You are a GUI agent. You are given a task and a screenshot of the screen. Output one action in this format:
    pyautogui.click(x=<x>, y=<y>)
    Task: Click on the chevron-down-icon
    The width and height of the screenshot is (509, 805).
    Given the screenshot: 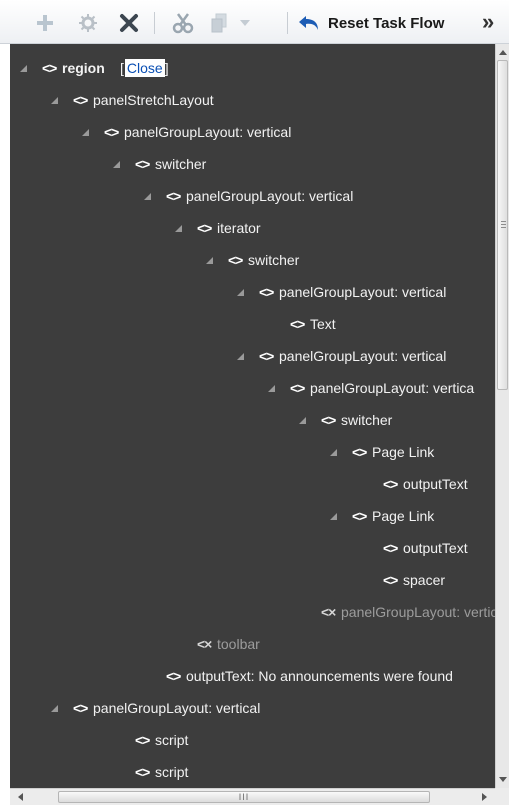 What is the action you would take?
    pyautogui.click(x=245, y=23)
    